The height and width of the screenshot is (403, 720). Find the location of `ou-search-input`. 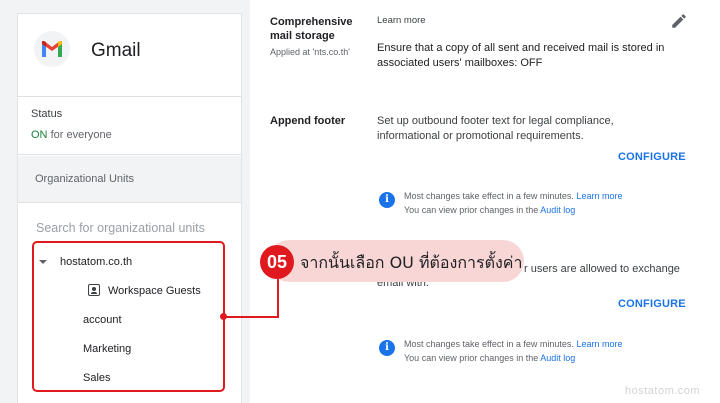

ou-search-input is located at coordinates (131, 228).